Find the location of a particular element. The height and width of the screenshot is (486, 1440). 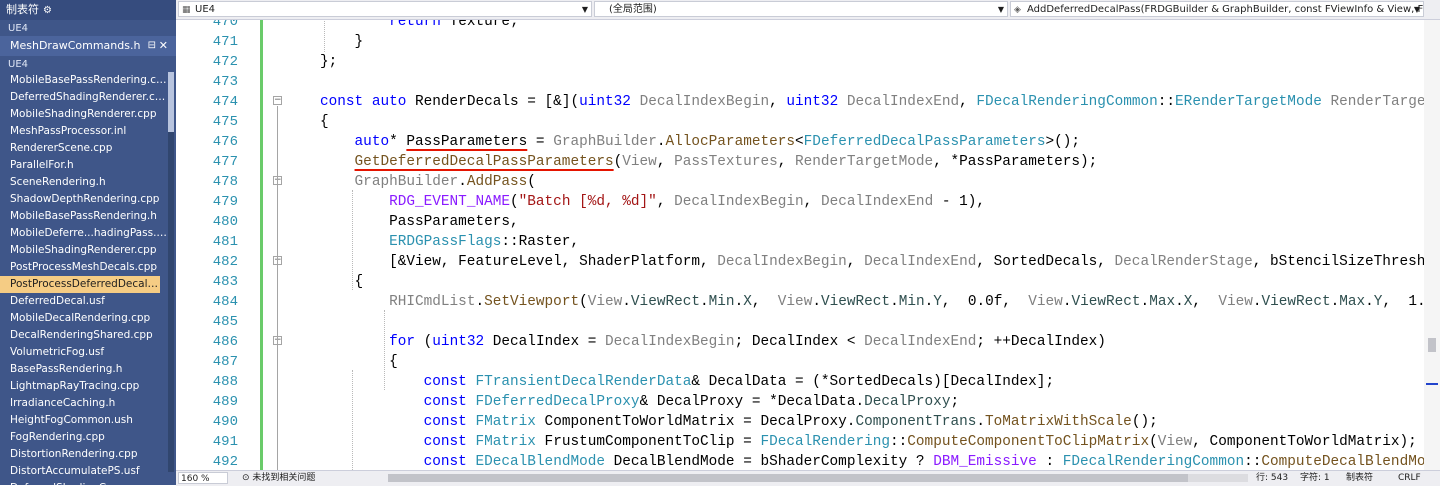

code-token: "Batch [%d, %d]" is located at coordinates (588, 202).